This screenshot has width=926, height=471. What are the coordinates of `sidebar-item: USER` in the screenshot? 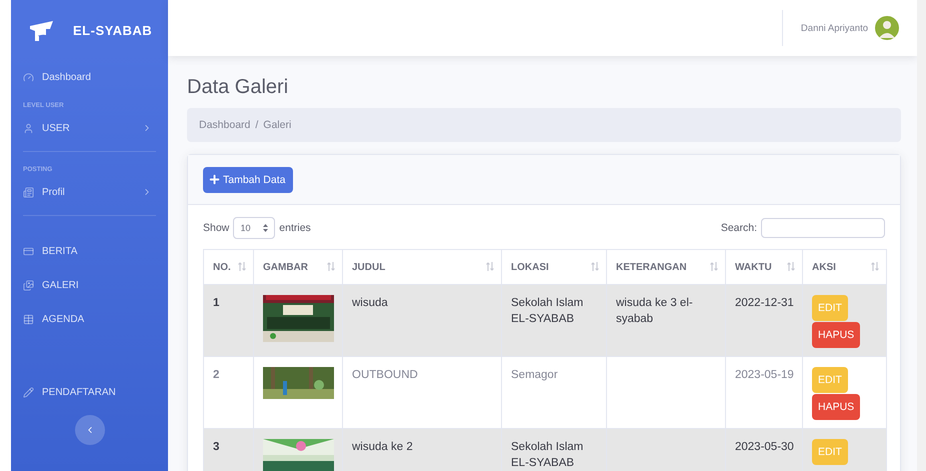 It's located at (89, 128).